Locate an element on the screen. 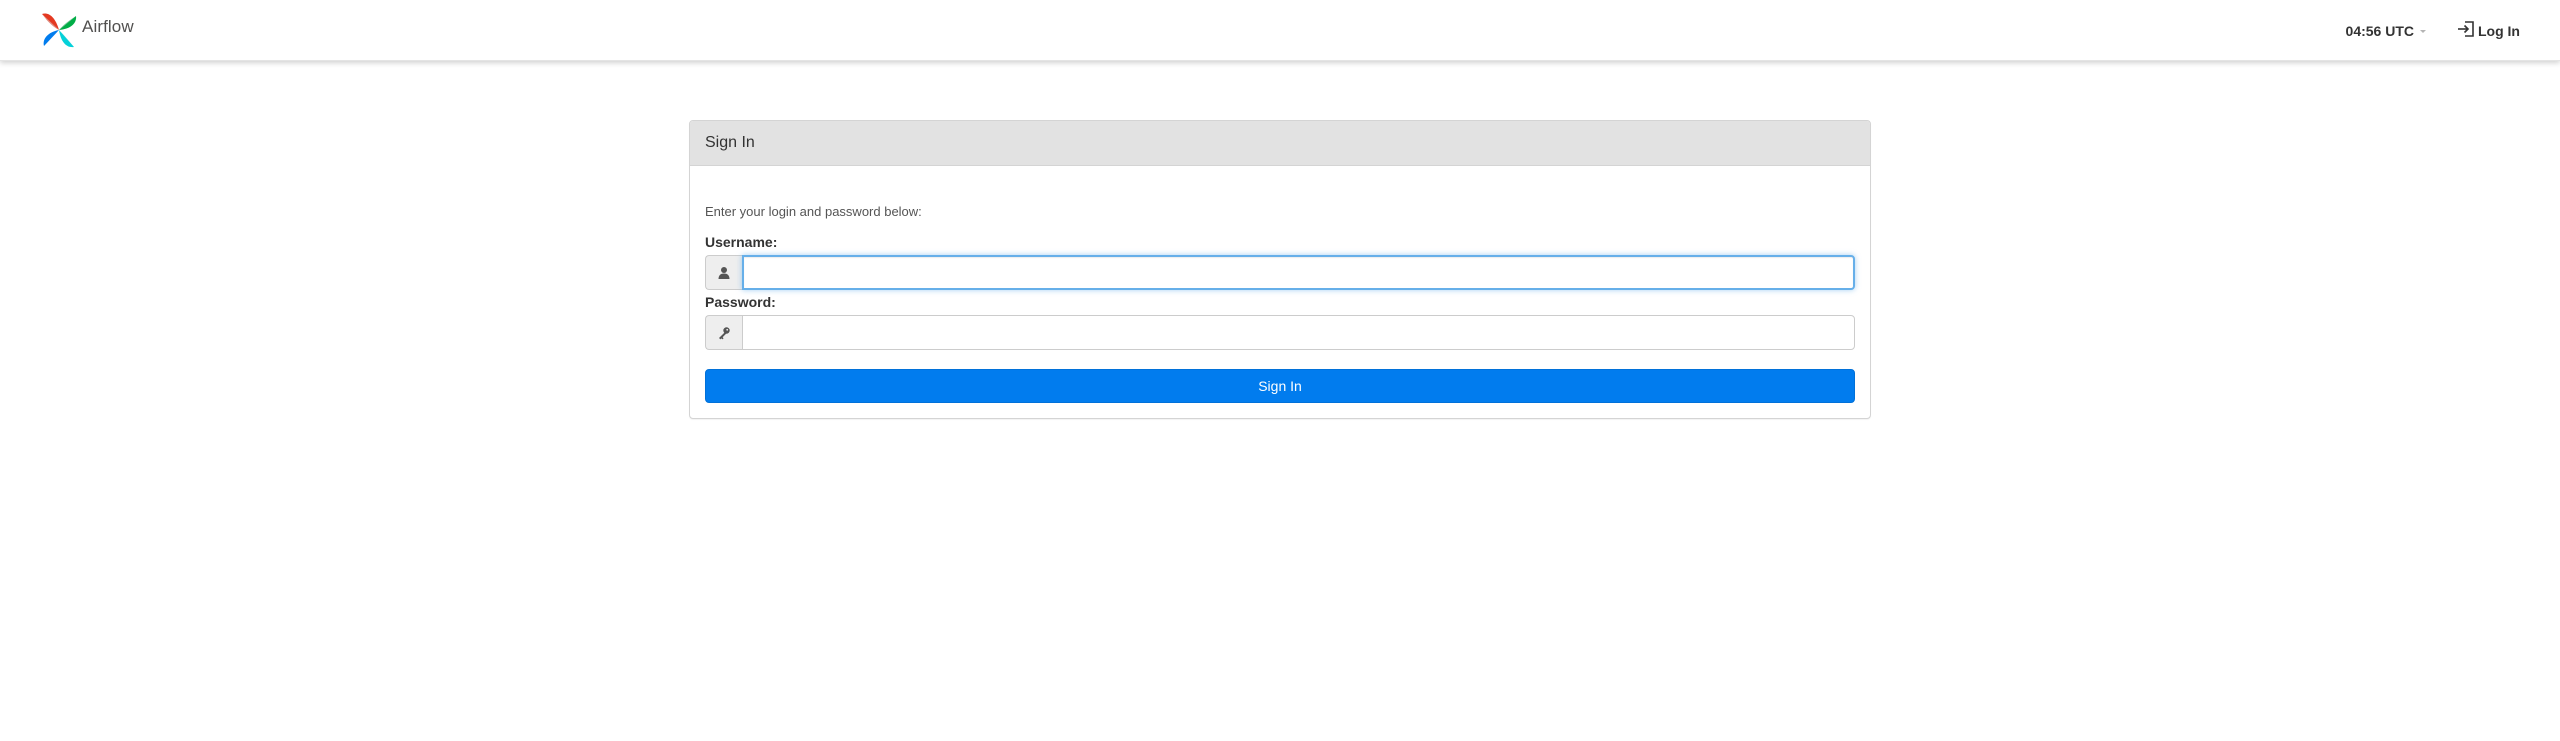 The height and width of the screenshot is (741, 2560). panel-title: Sign In is located at coordinates (730, 142).